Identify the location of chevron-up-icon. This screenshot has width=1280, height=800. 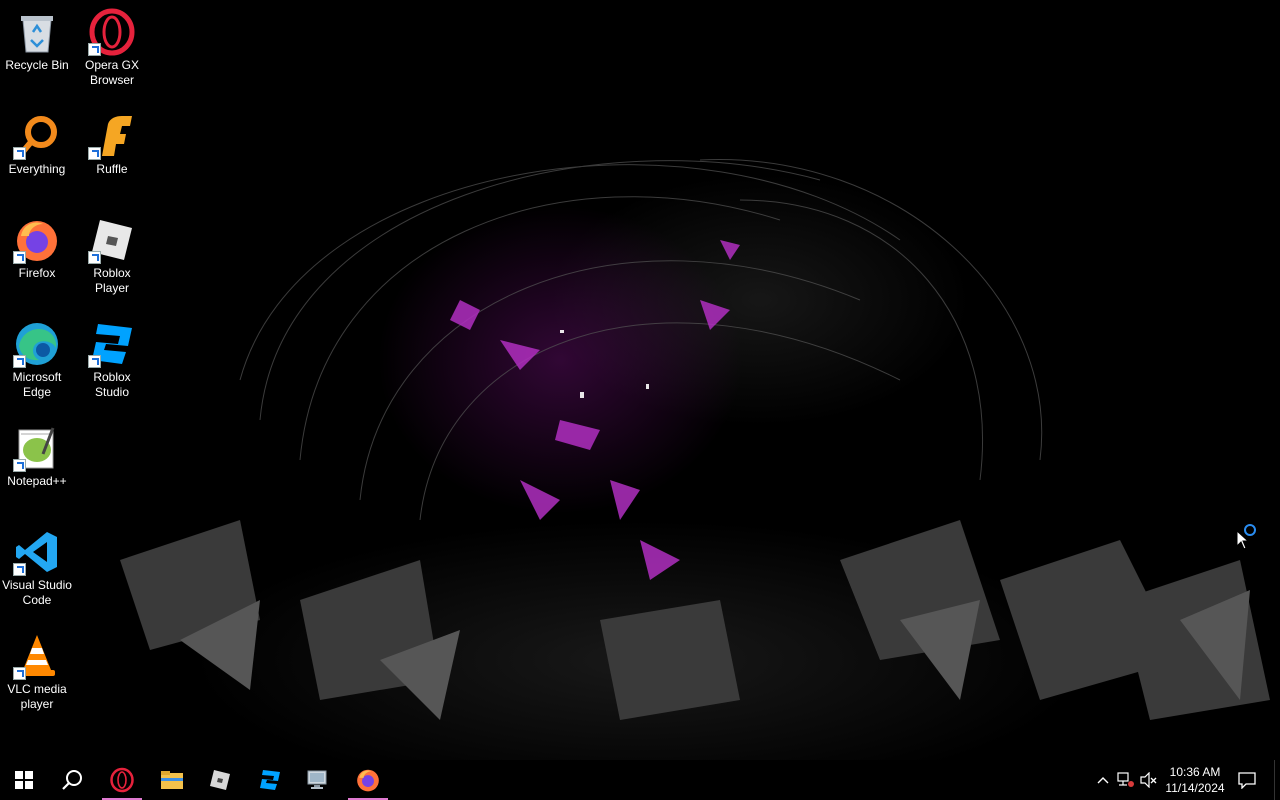
(1103, 780).